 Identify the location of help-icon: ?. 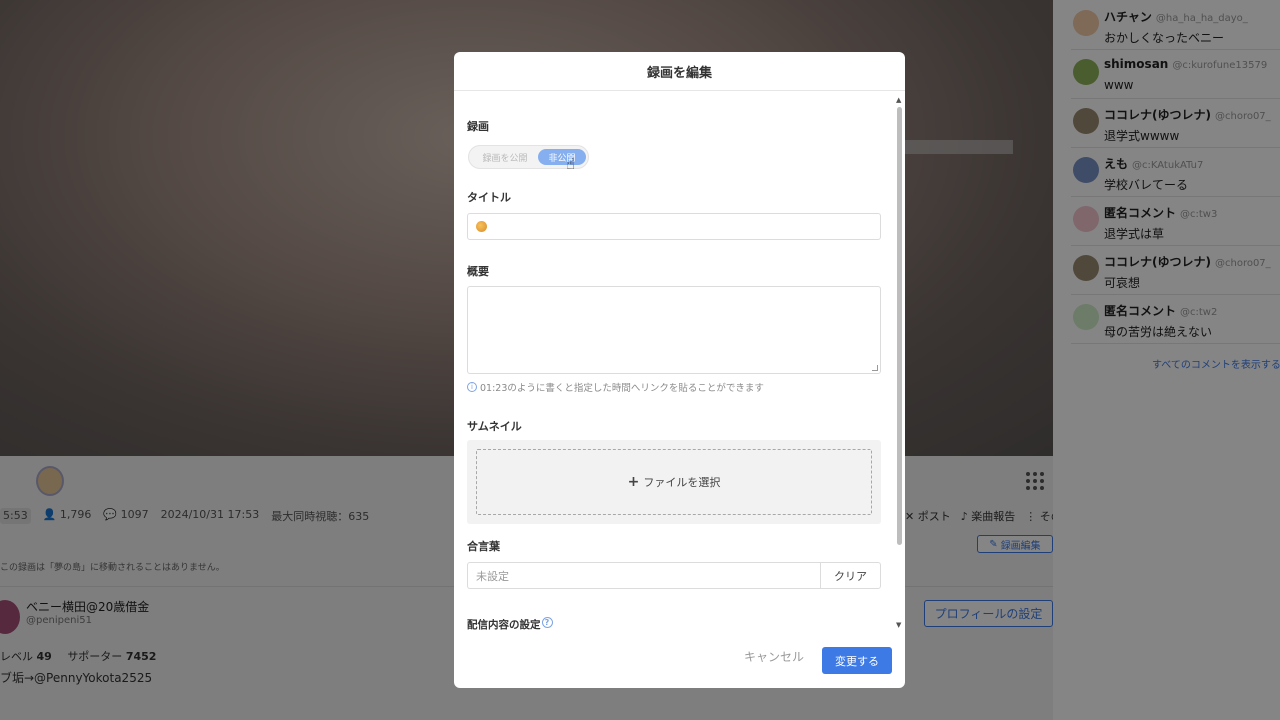
(547, 622).